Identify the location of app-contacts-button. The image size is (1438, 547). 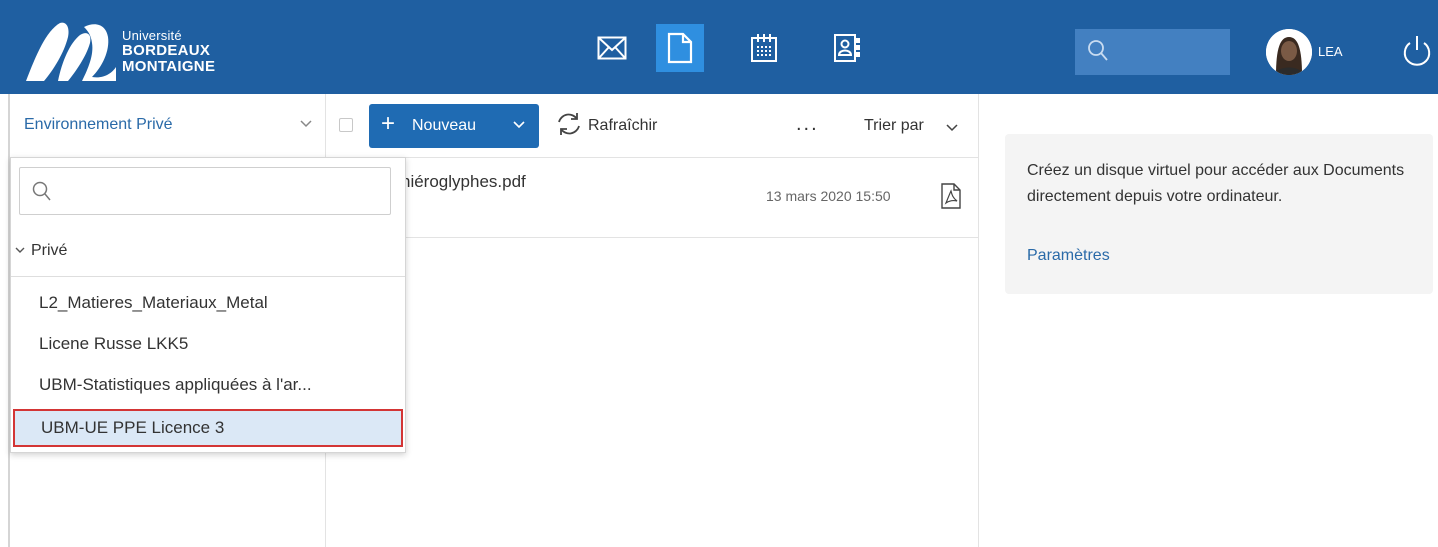
(847, 48).